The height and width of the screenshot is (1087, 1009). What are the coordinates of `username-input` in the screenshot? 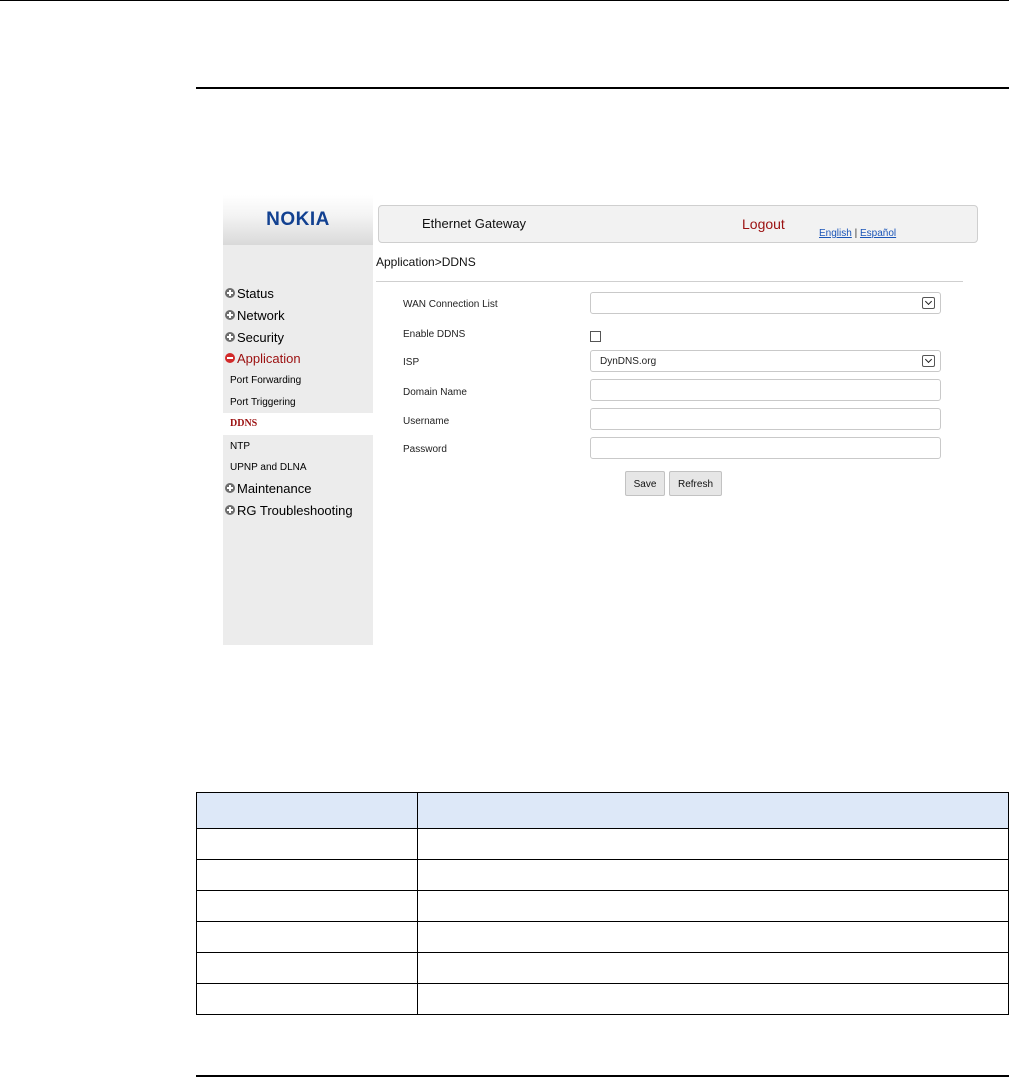 It's located at (765, 419).